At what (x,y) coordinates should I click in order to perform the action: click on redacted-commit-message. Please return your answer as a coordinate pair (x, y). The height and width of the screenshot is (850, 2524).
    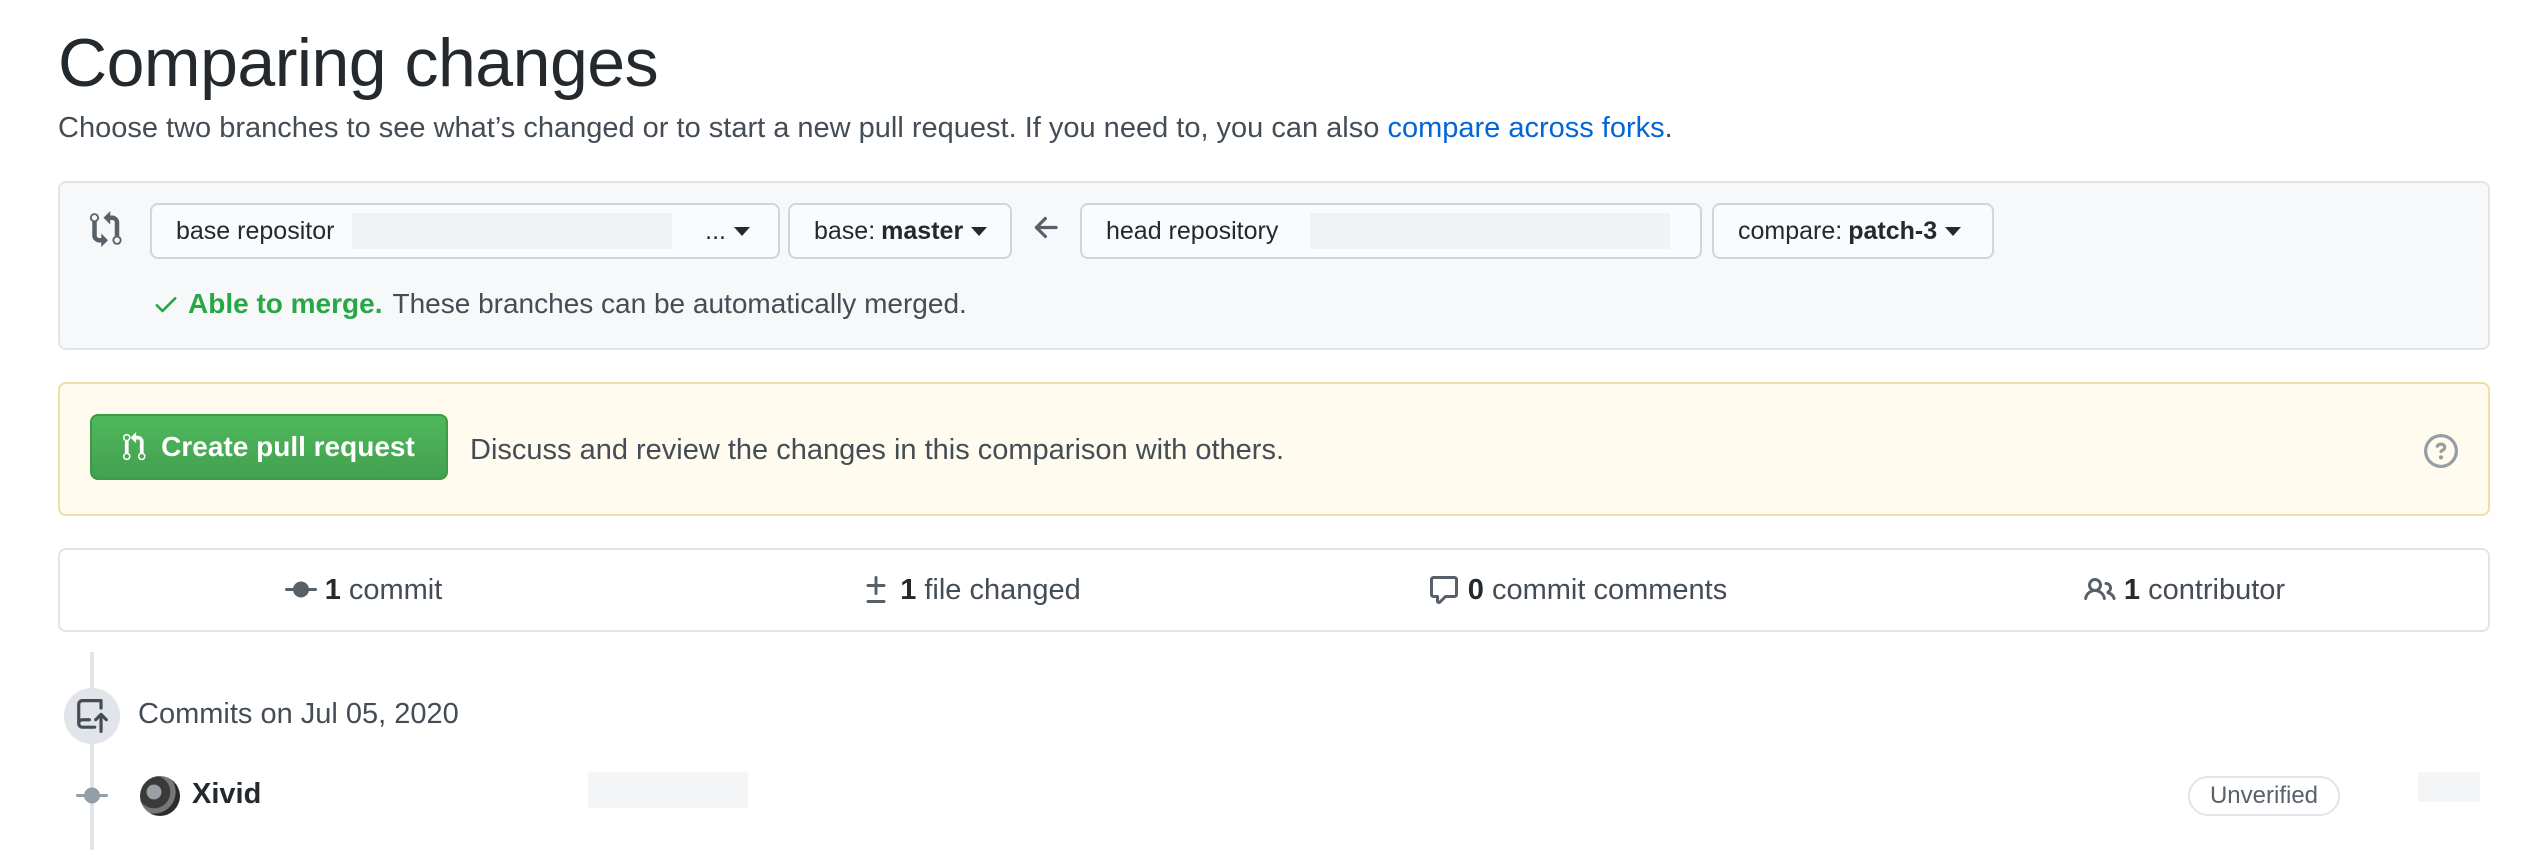
    Looking at the image, I should click on (668, 790).